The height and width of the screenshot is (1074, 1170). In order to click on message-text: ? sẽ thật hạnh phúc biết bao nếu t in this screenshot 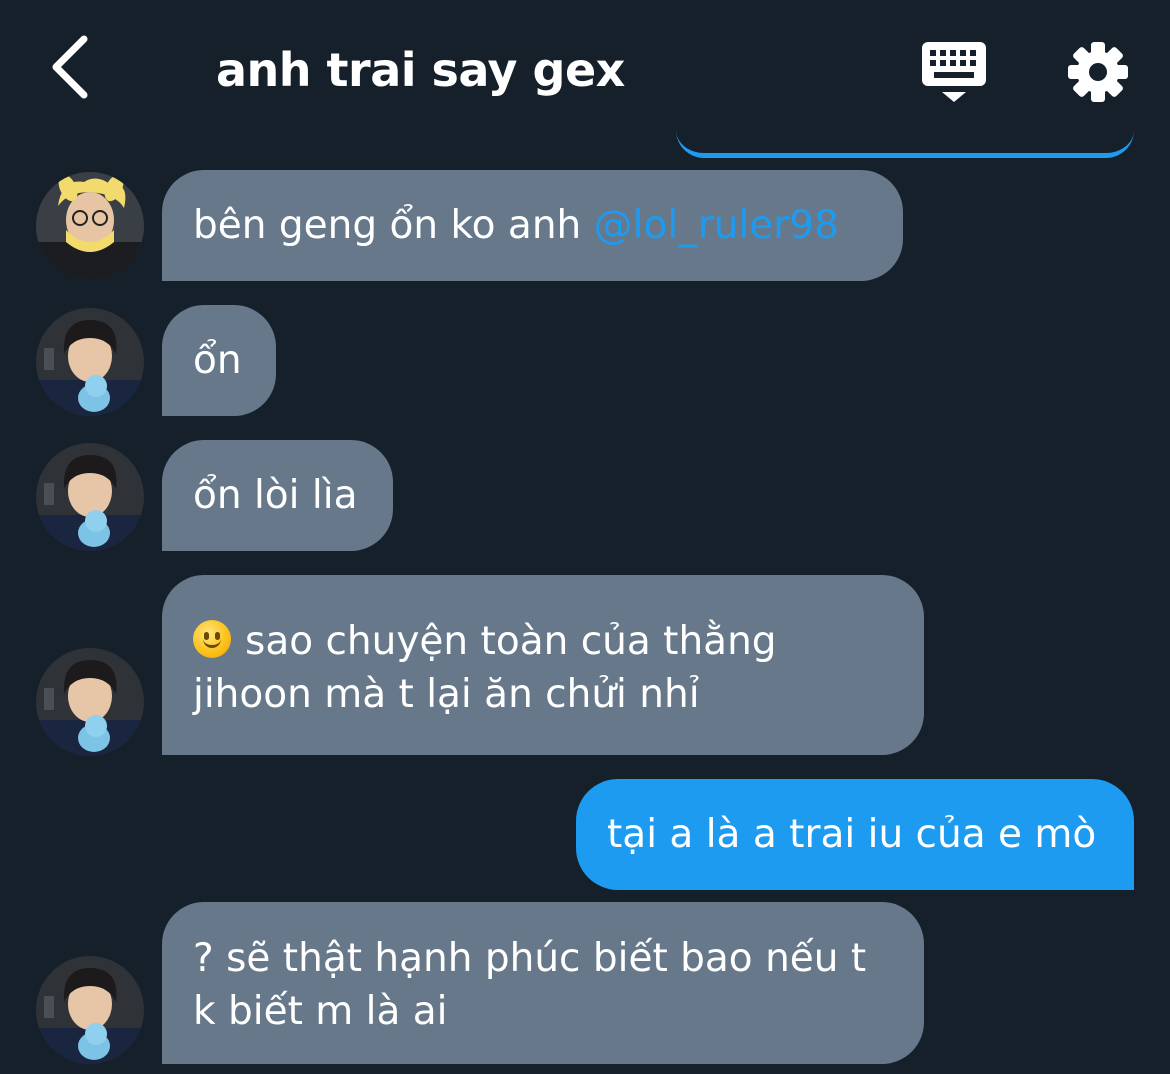, I will do `click(530, 958)`.